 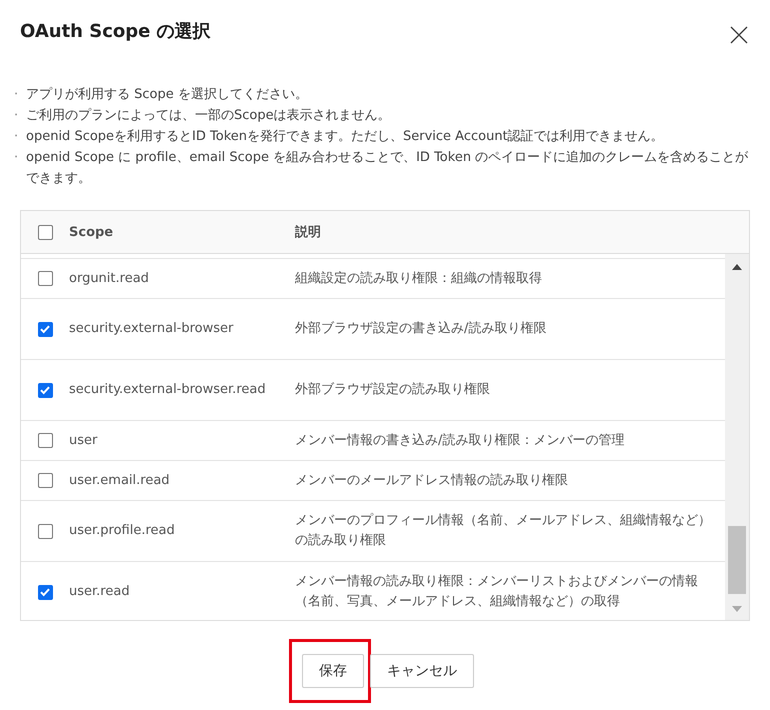 What do you see at coordinates (122, 530) in the screenshot?
I see `scope-name: user.profile.read` at bounding box center [122, 530].